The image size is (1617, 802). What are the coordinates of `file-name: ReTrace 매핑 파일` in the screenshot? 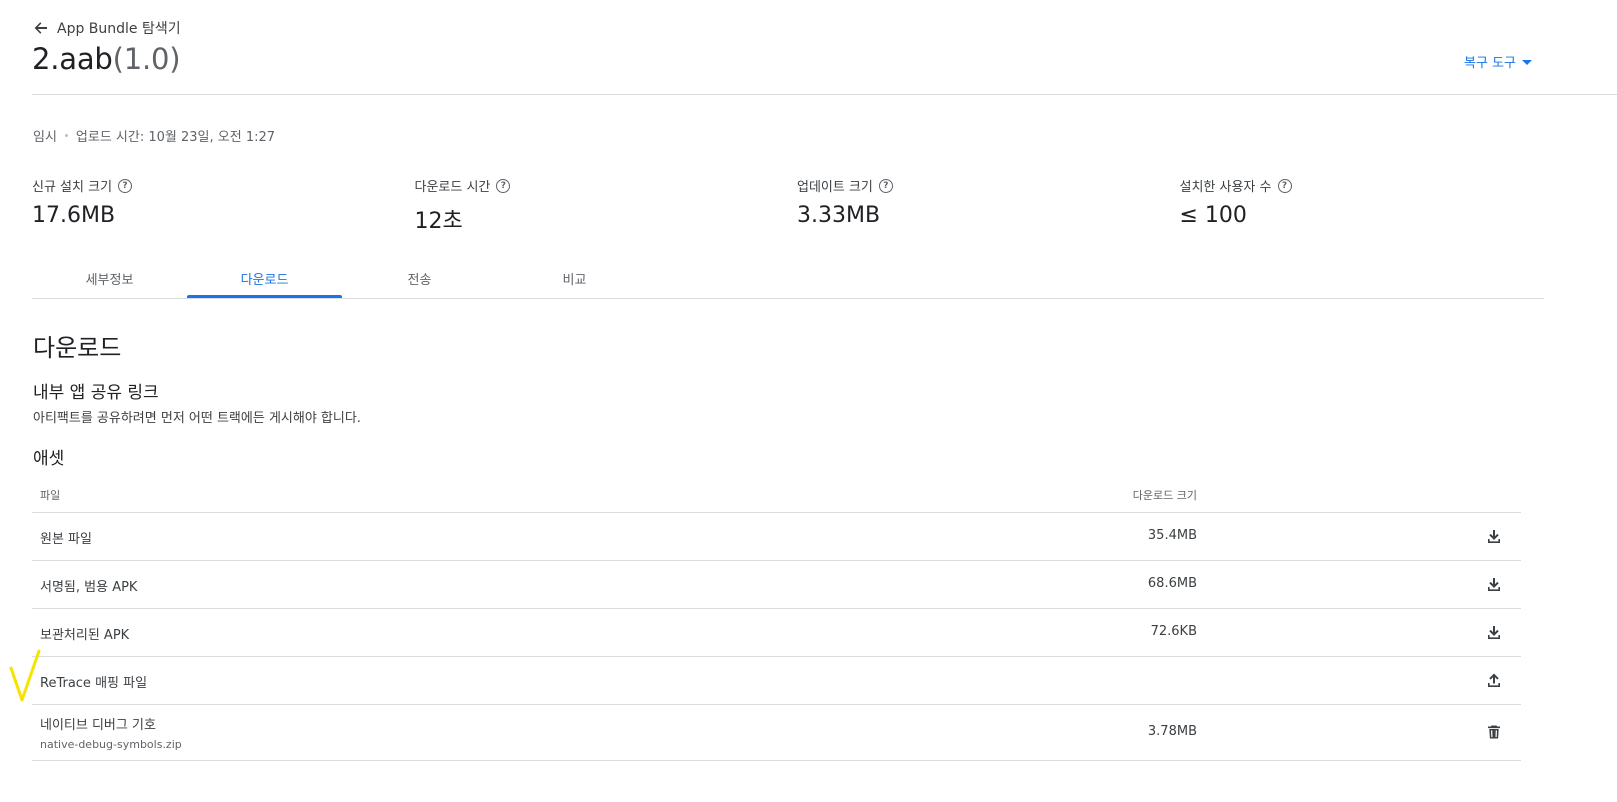 It's located at (94, 683).